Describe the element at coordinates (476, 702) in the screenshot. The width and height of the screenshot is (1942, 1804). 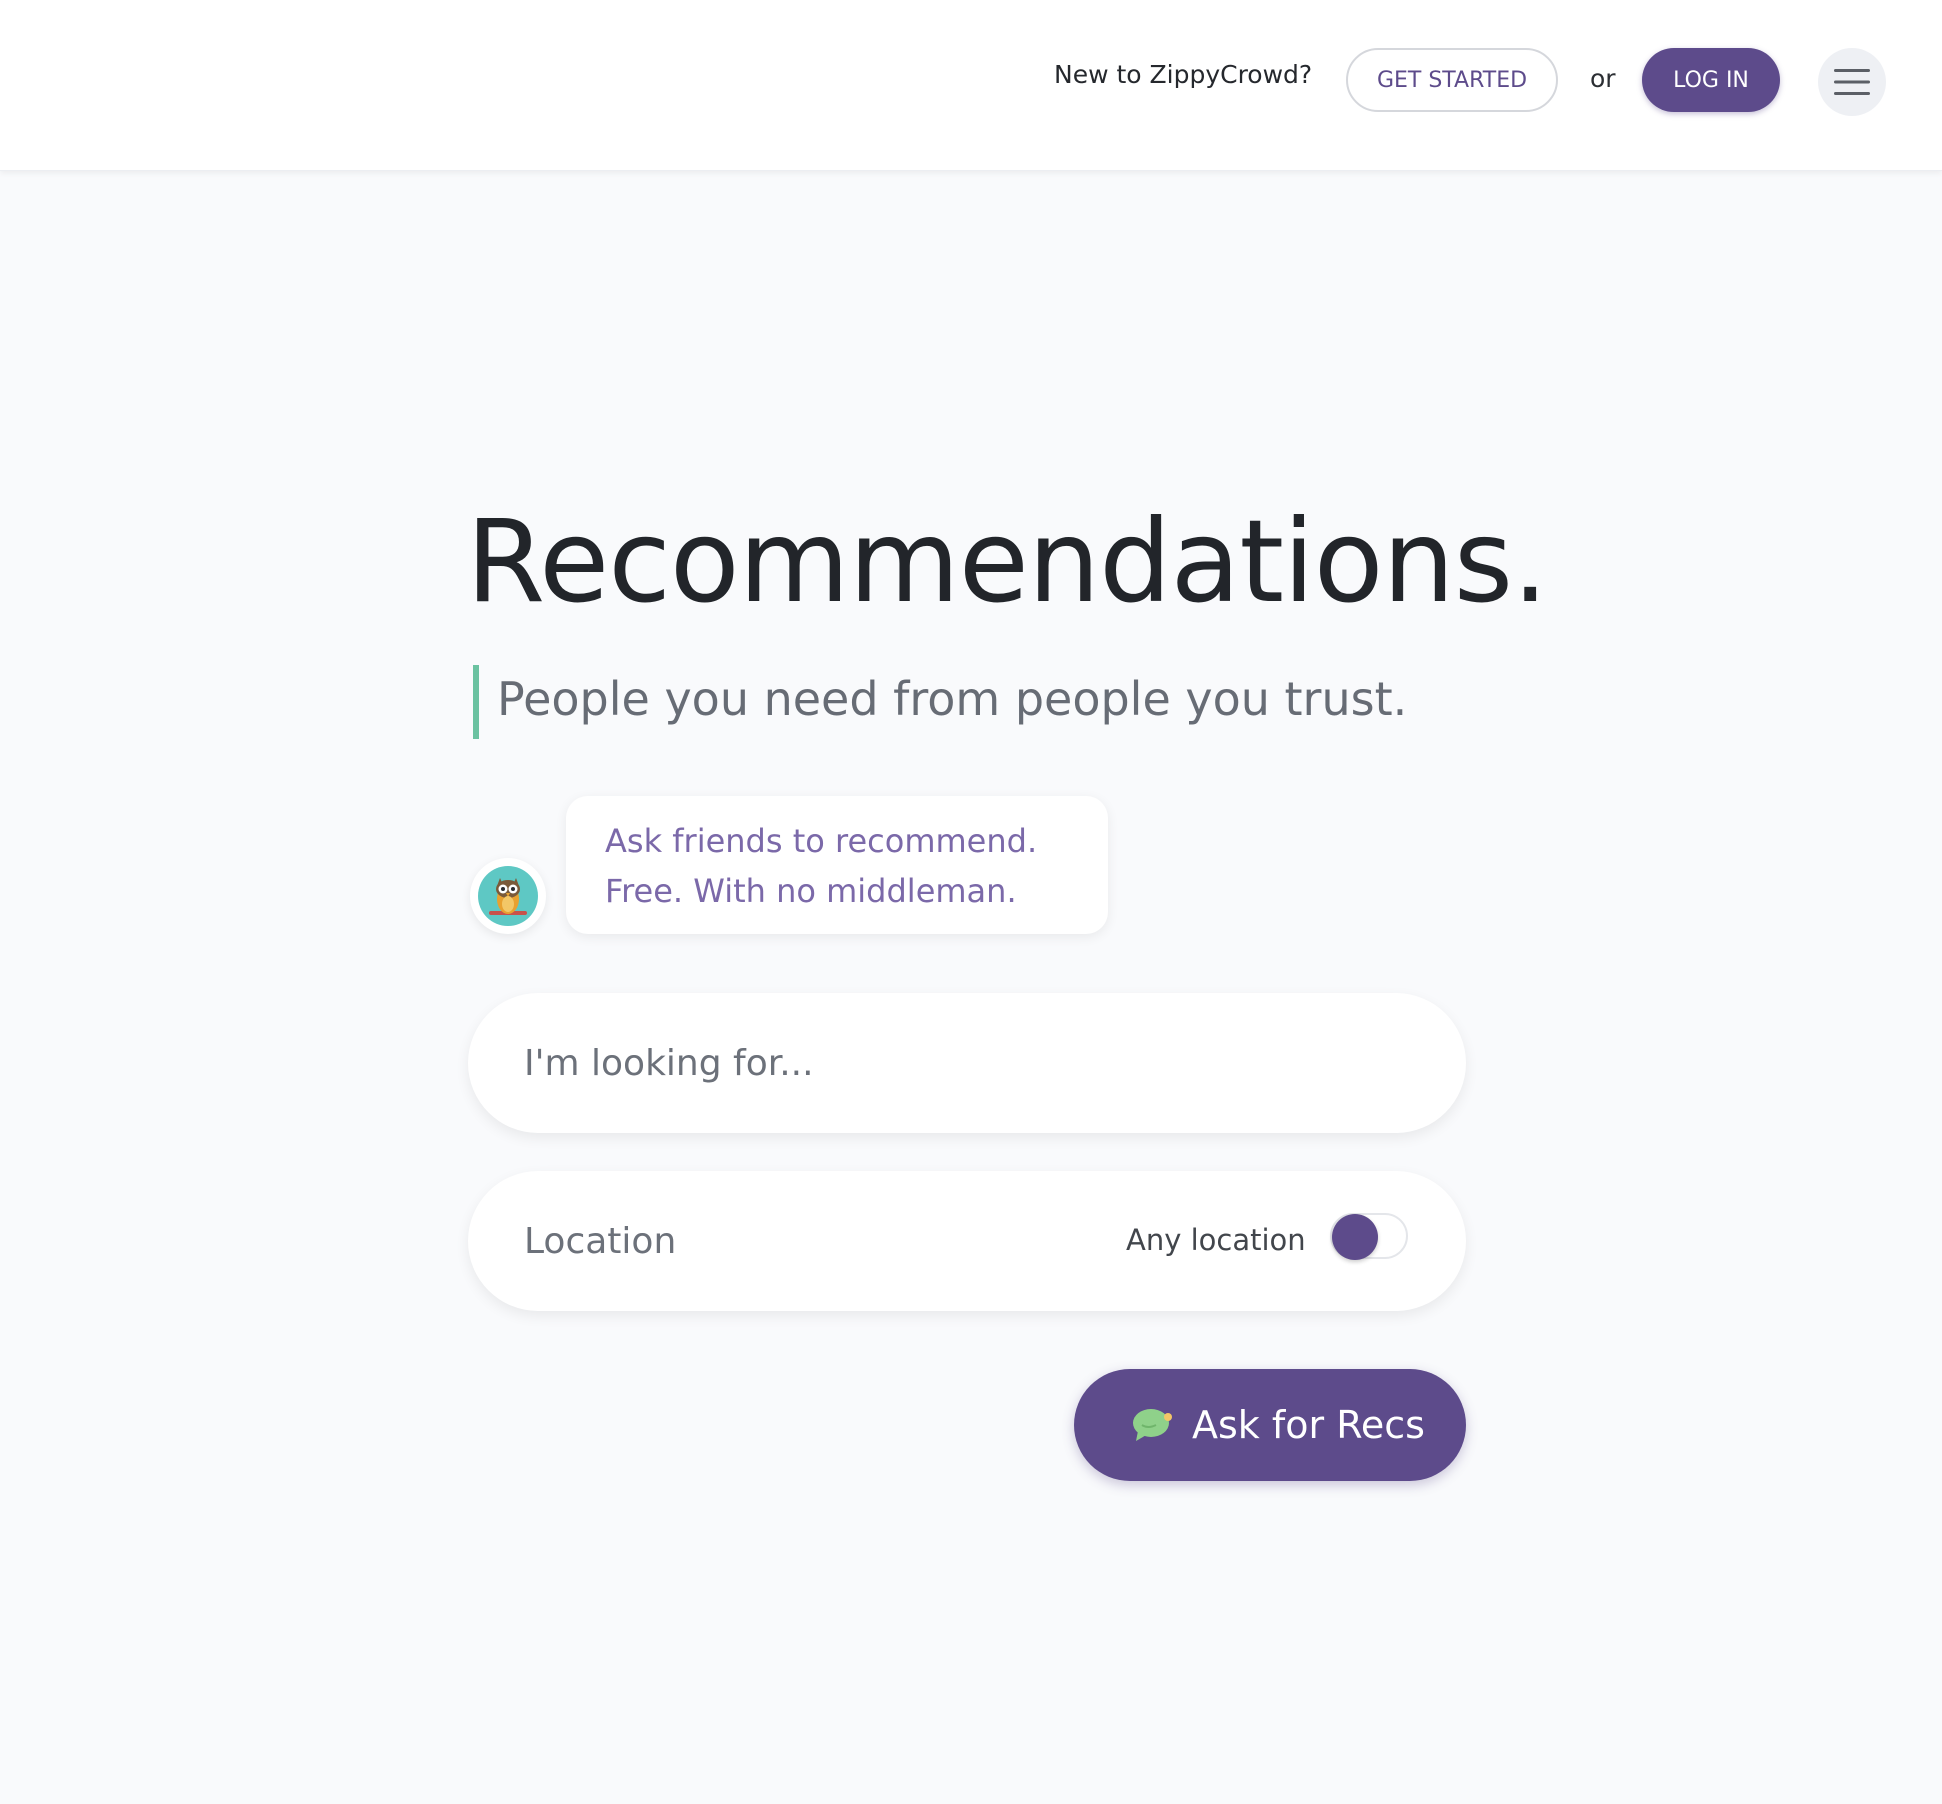
I see `subtitle-accent-bar` at that location.